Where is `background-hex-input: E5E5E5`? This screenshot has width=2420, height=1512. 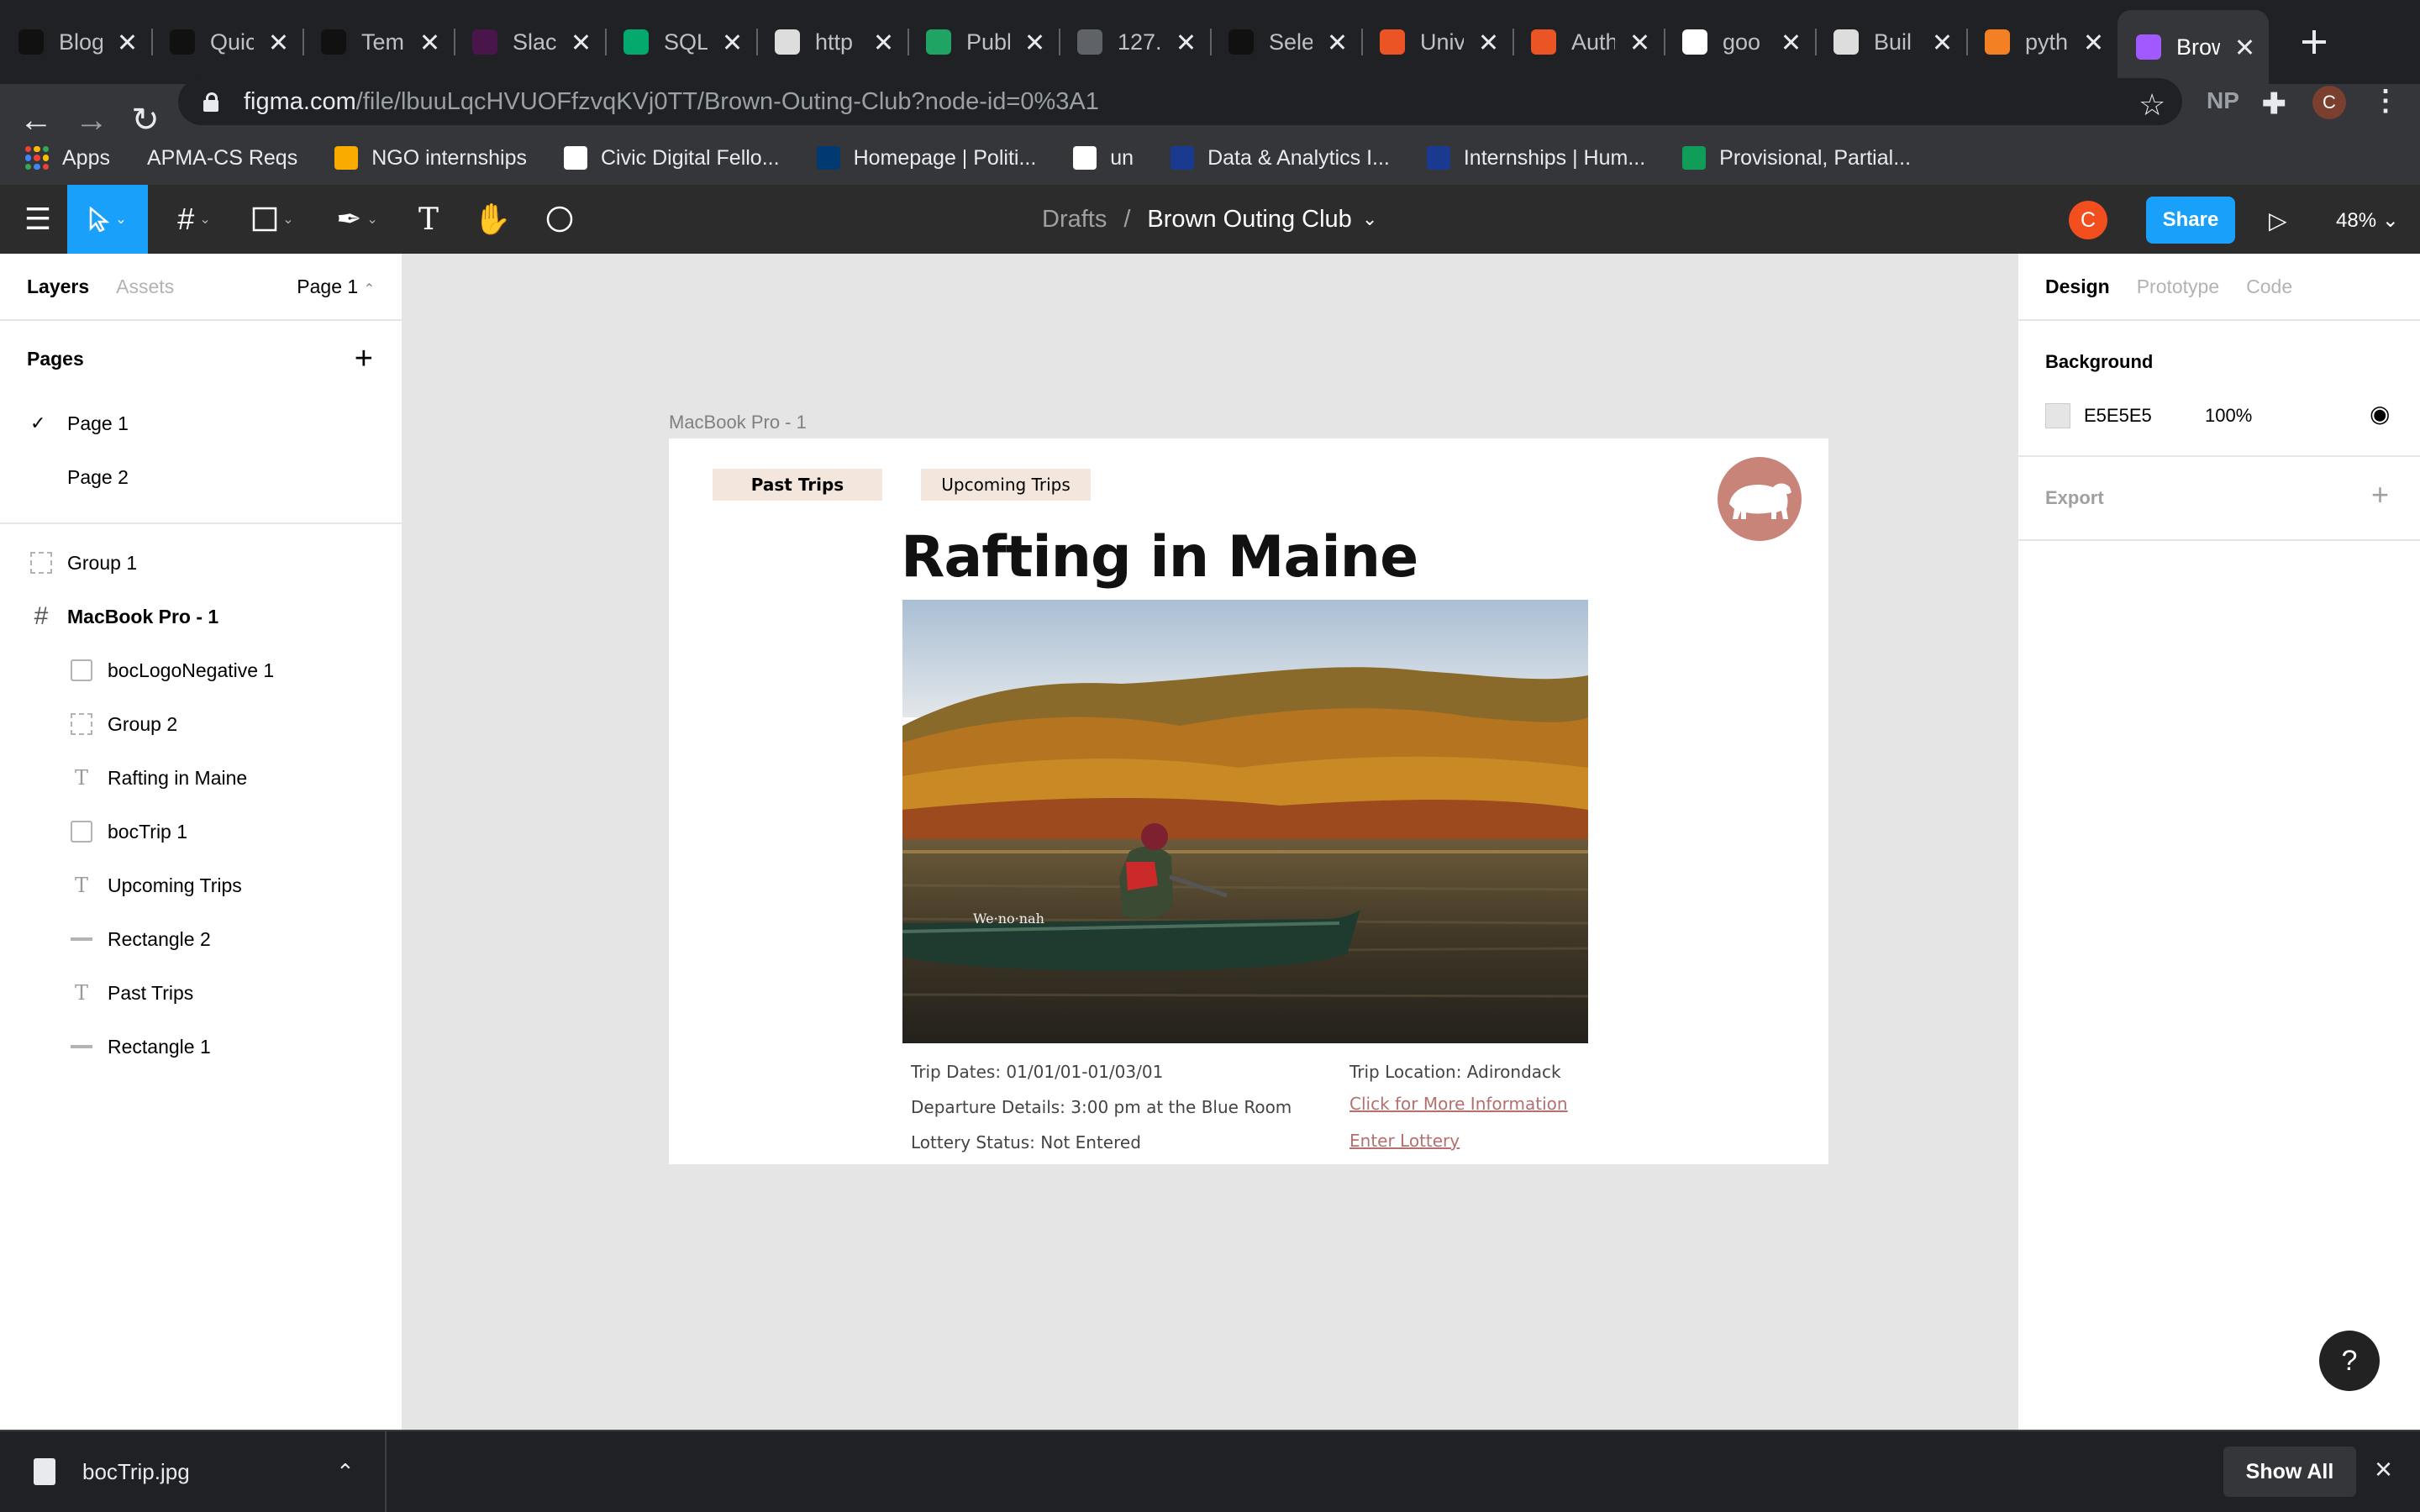 background-hex-input: E5E5E5 is located at coordinates (2118, 416).